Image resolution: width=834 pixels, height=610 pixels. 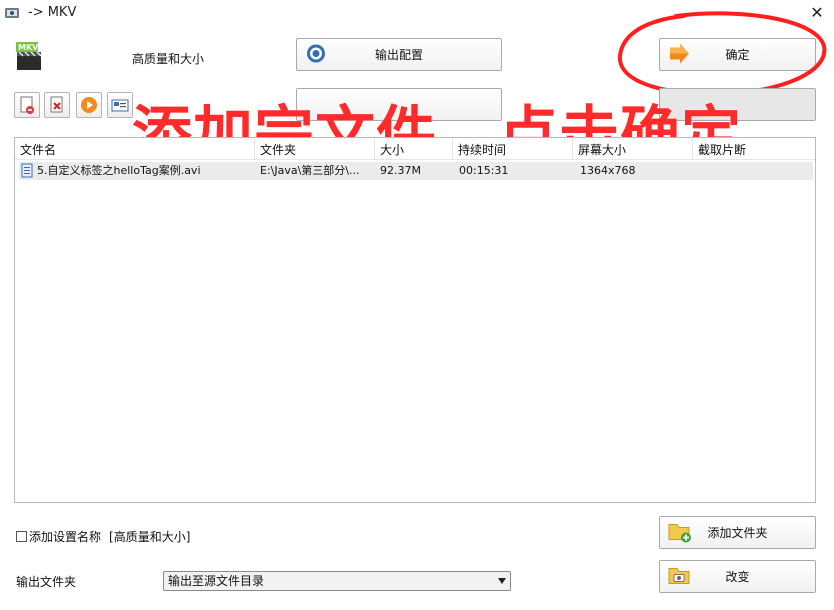 I want to click on svg-text: MKV, so click(x=28, y=47).